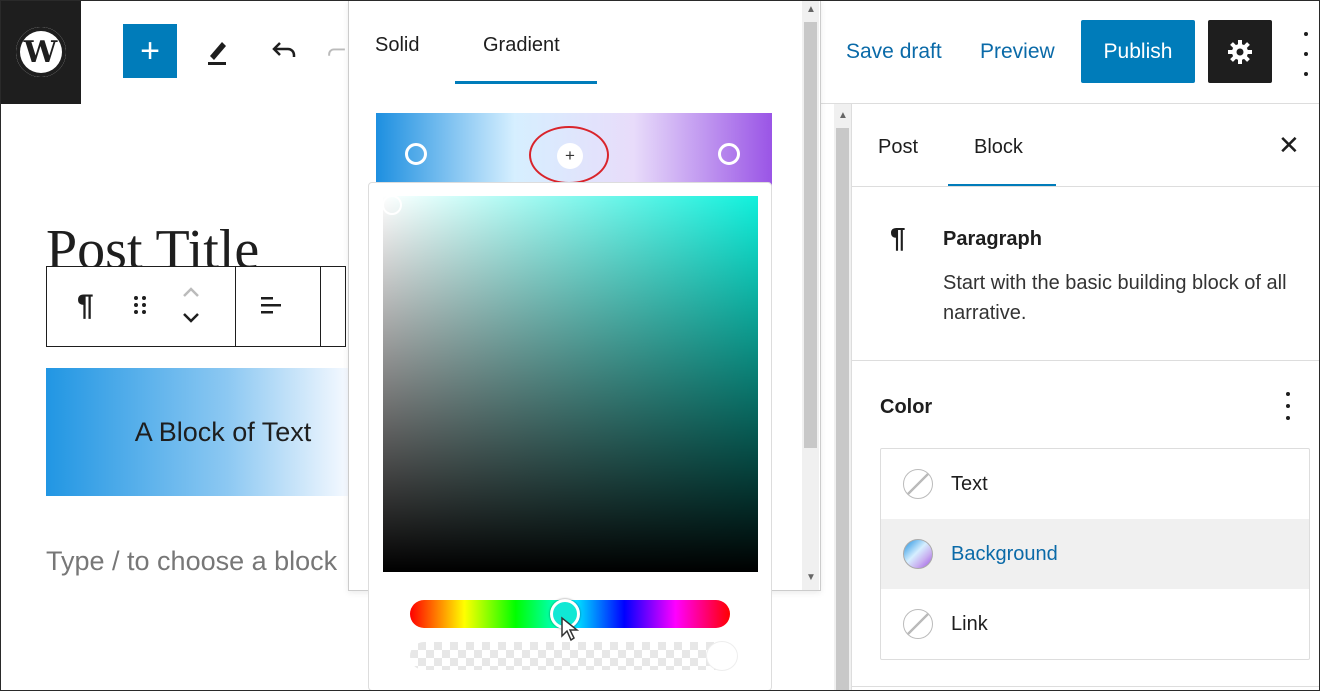 Image resolution: width=1320 pixels, height=691 pixels. I want to click on highlight-annotation, so click(569, 155).